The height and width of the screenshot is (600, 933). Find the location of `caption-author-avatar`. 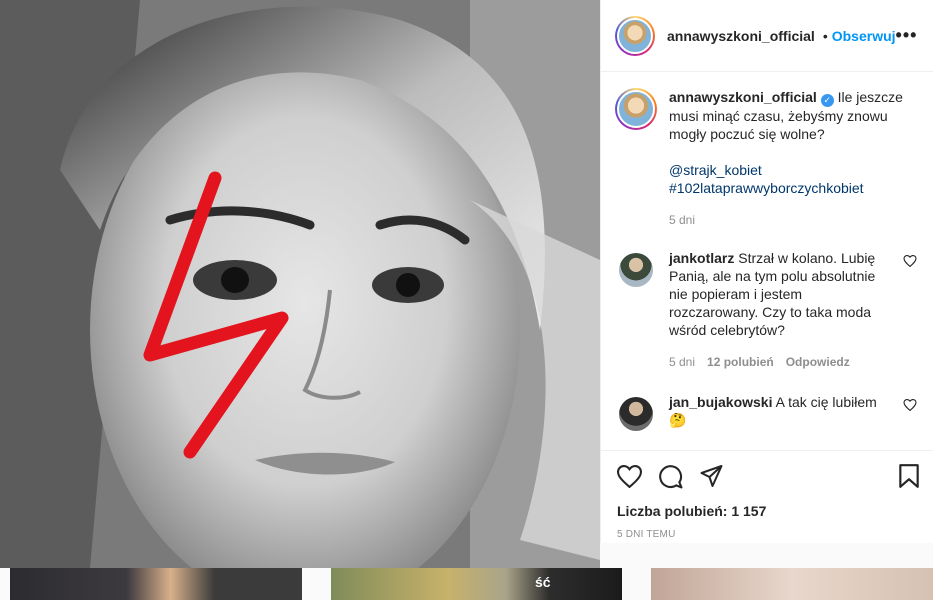

caption-author-avatar is located at coordinates (636, 109).